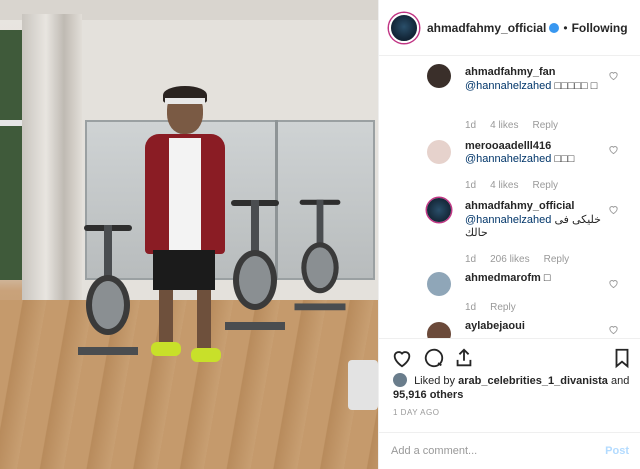  I want to click on post-actions, so click(509, 355).